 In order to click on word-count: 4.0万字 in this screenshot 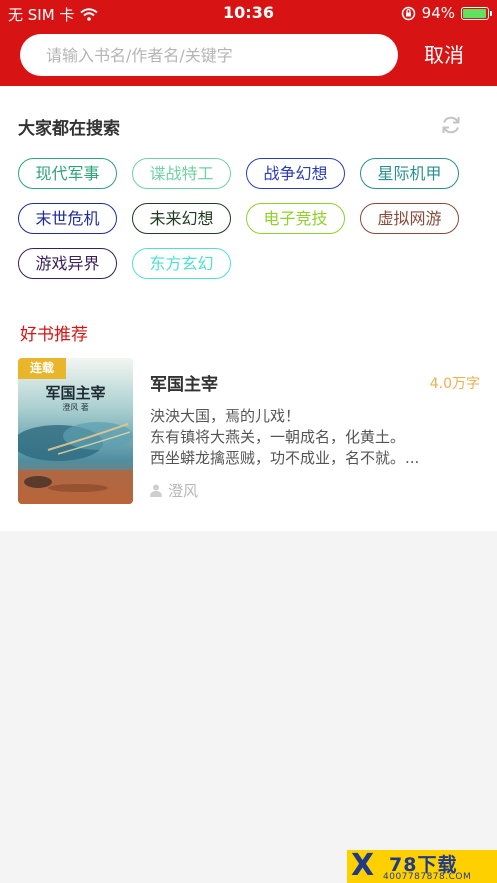, I will do `click(454, 384)`.